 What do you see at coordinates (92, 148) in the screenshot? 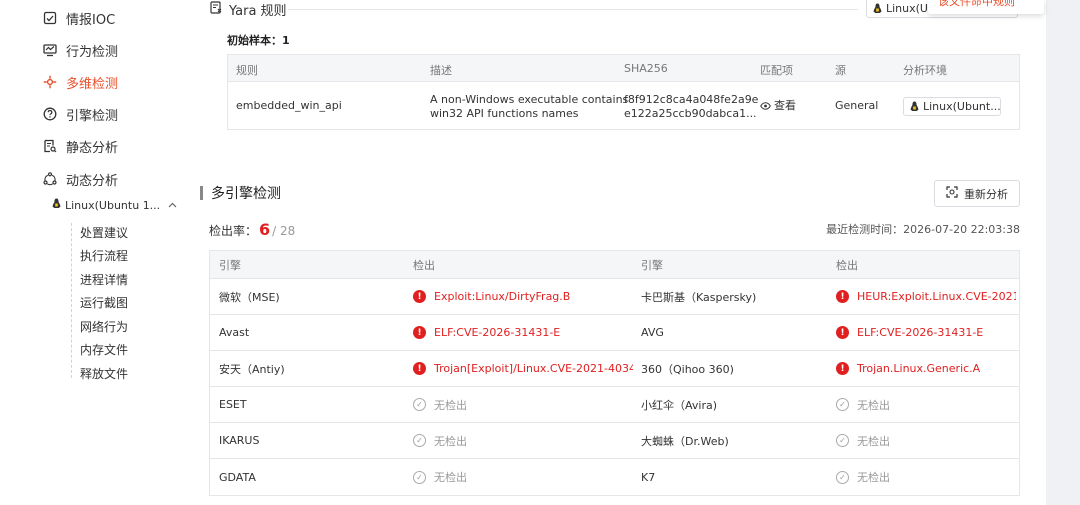
I see `nav-label: 静态分析` at bounding box center [92, 148].